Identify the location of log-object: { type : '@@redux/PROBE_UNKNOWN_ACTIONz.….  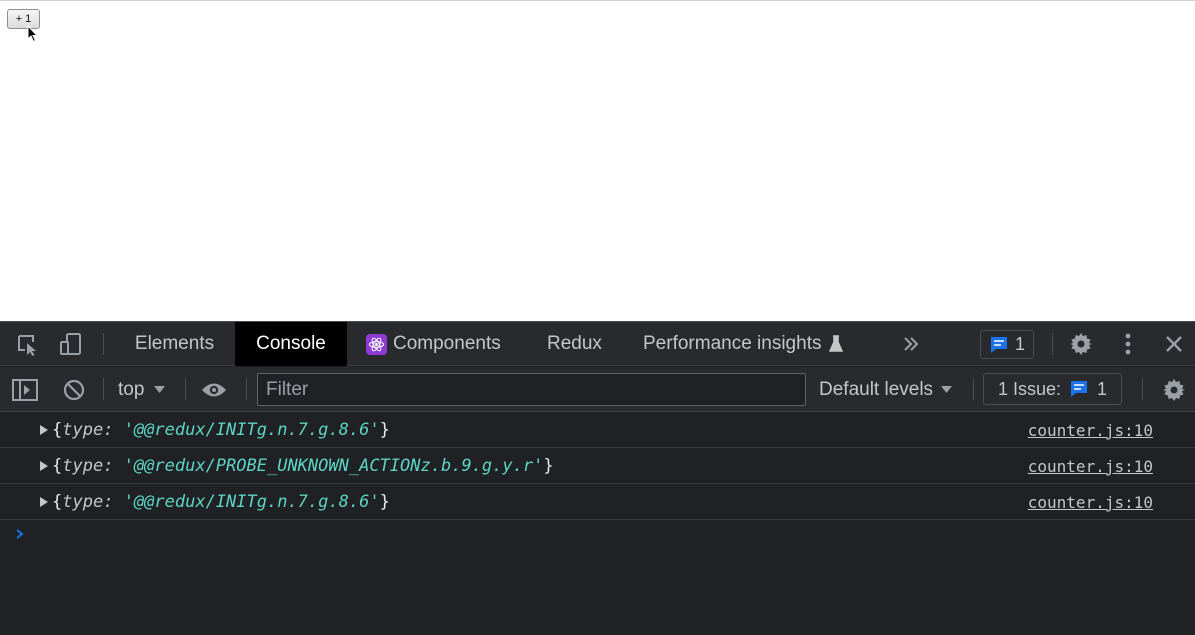
(297, 466).